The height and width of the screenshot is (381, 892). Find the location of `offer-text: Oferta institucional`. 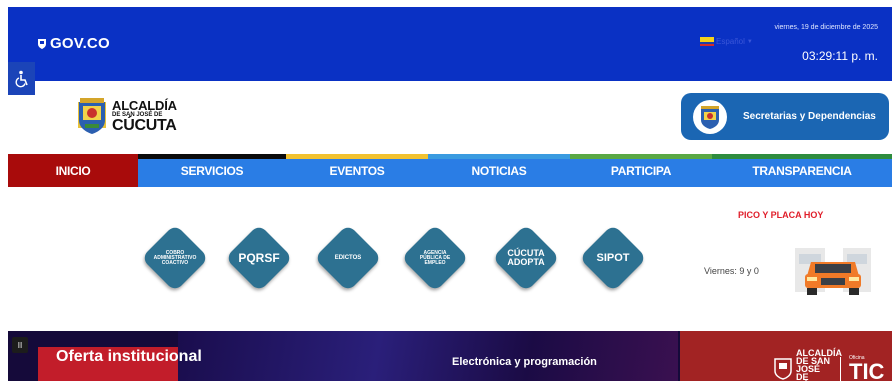

offer-text: Oferta institucional is located at coordinates (129, 356).